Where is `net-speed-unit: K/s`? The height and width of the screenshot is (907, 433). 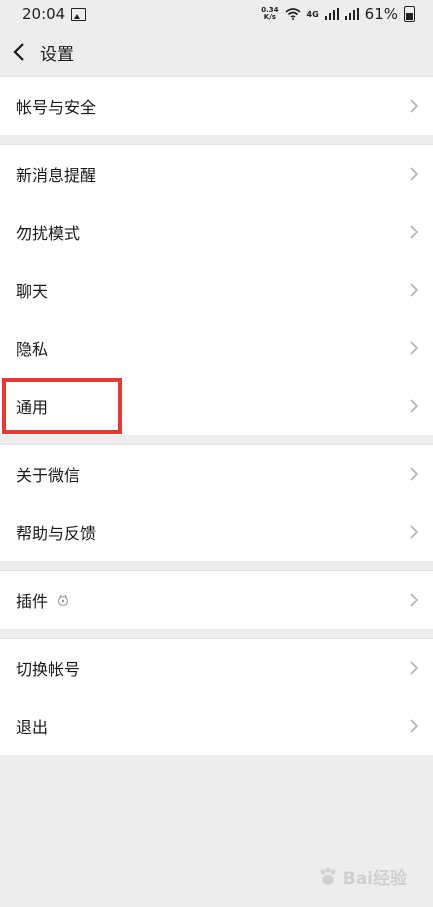
net-speed-unit: K/s is located at coordinates (269, 17).